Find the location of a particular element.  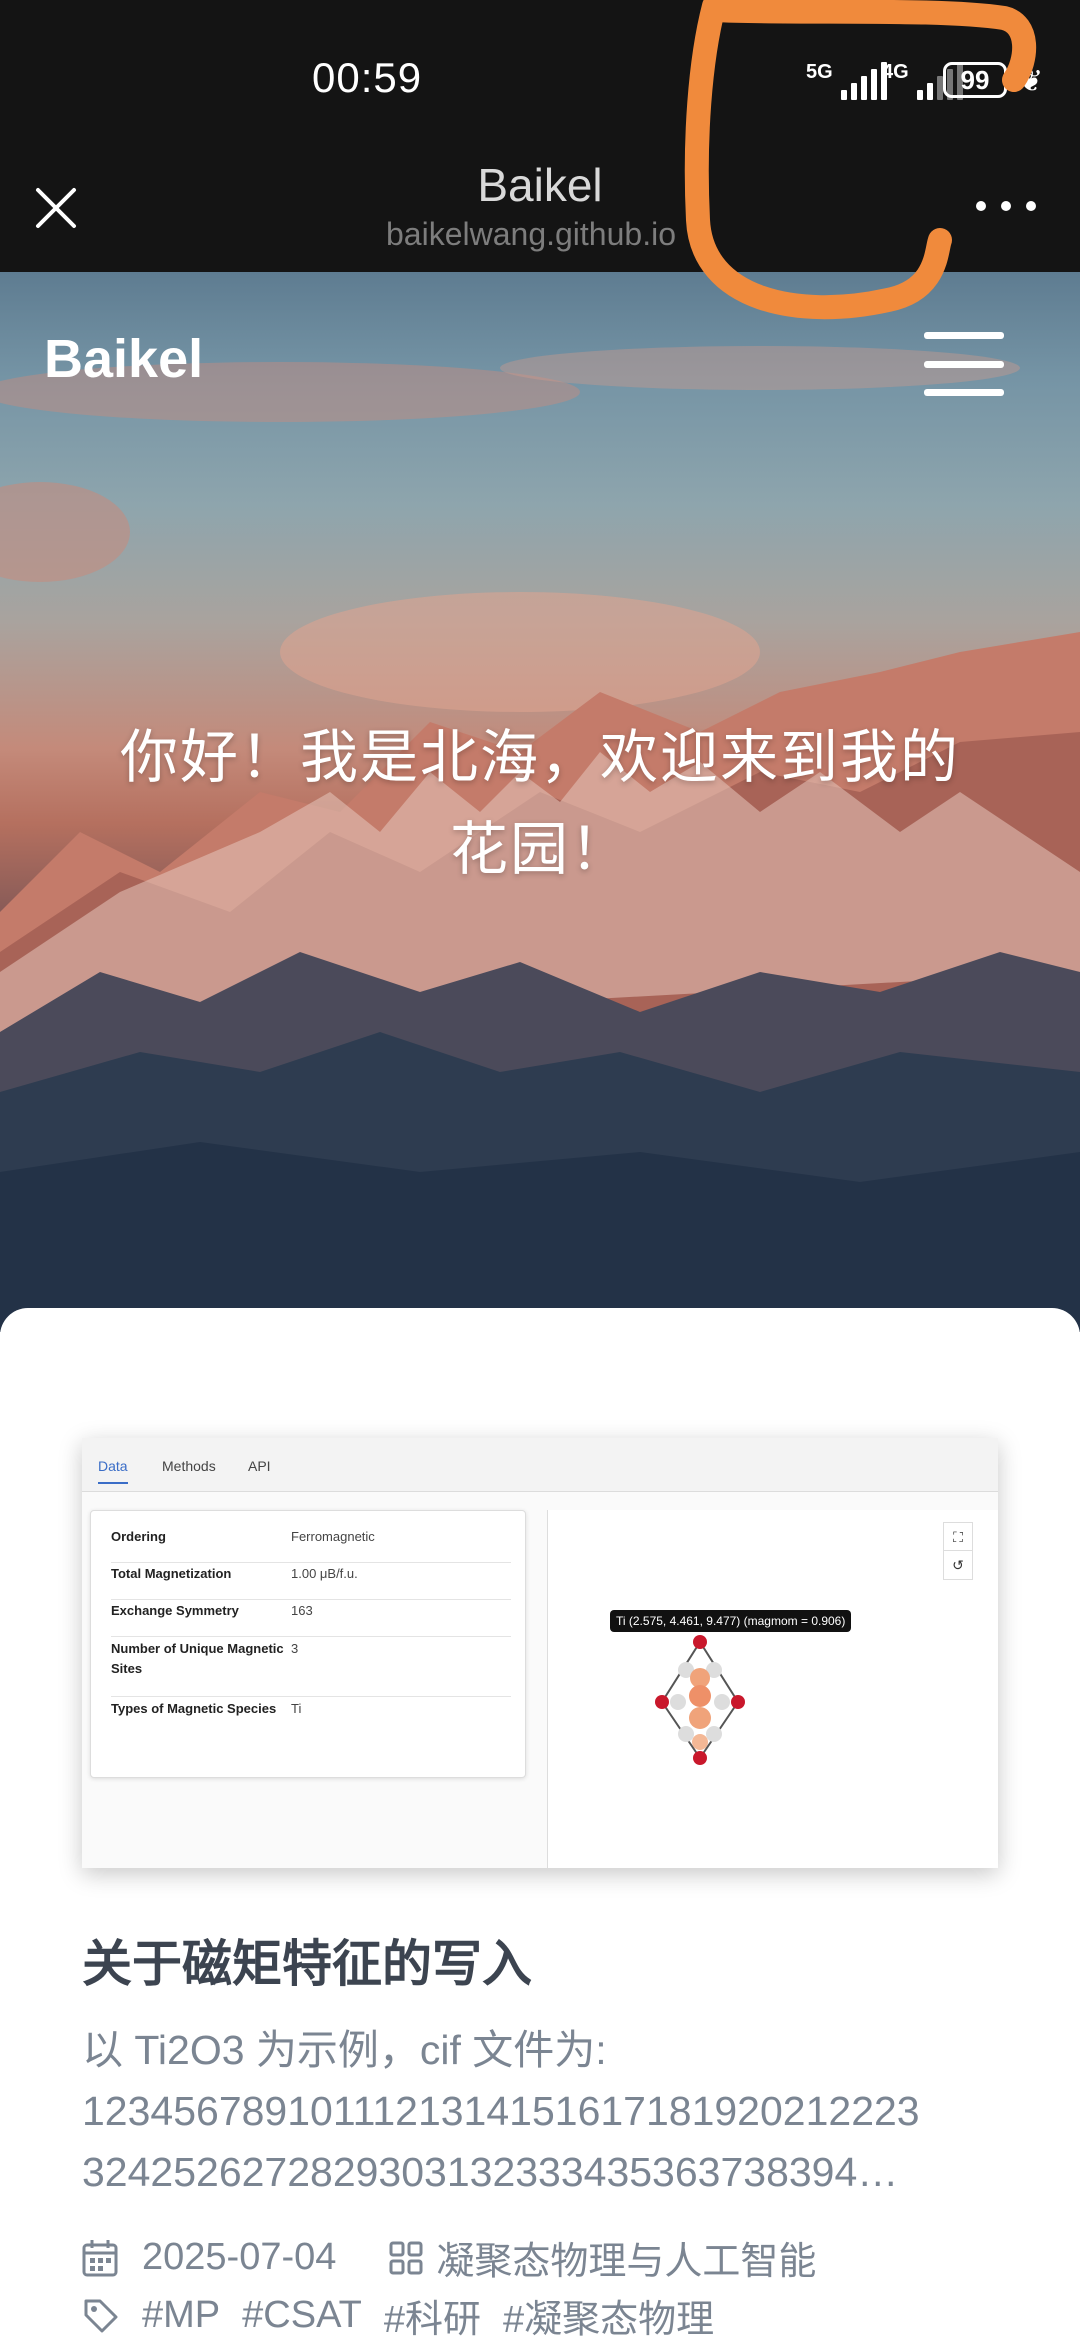

tab-data: Data is located at coordinates (113, 1471).